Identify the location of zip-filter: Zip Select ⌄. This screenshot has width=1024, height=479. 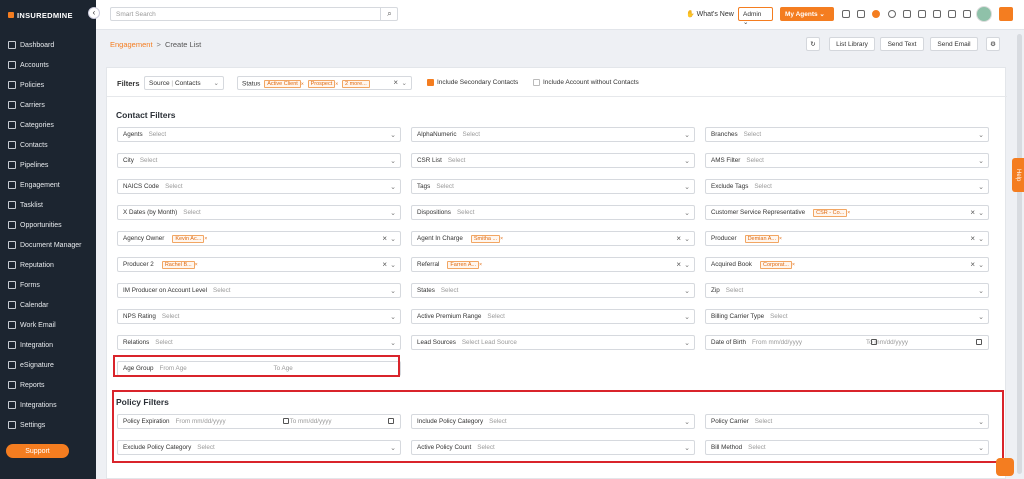
(847, 290).